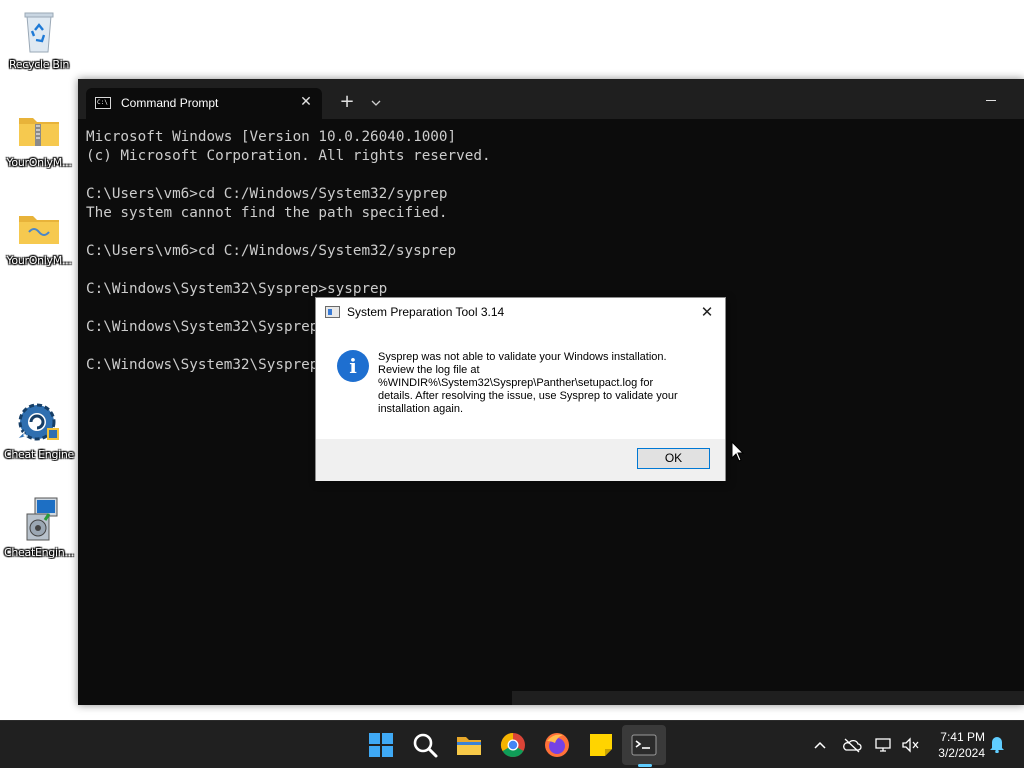 The height and width of the screenshot is (768, 1024). I want to click on terminal-icon, so click(644, 745).